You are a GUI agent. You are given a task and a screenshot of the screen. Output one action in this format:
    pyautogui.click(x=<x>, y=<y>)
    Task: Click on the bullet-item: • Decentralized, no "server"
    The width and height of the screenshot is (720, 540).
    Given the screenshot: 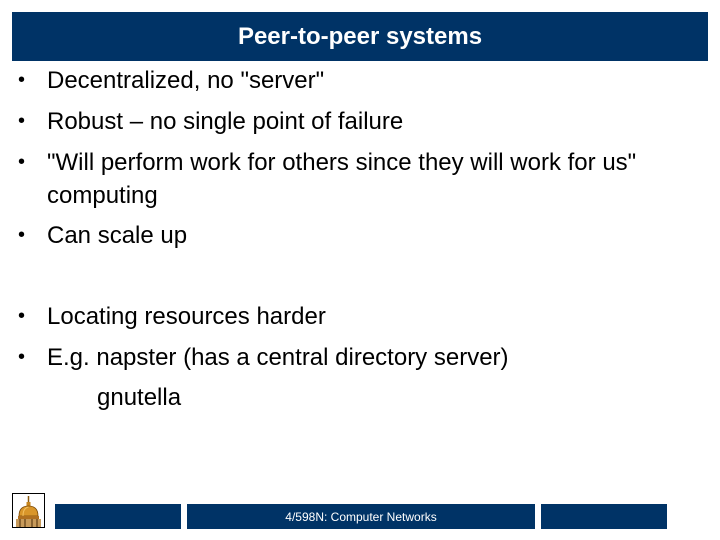 What is the action you would take?
    pyautogui.click(x=363, y=80)
    